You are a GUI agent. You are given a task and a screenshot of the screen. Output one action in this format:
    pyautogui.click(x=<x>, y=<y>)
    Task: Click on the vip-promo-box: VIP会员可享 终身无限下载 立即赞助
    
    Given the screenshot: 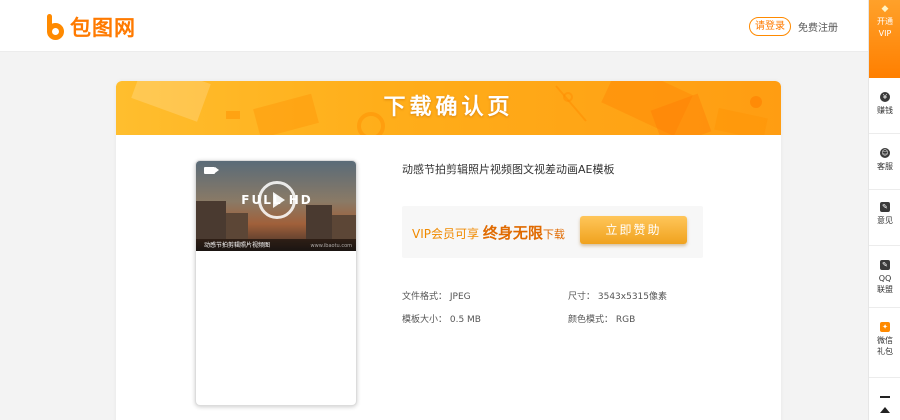 What is the action you would take?
    pyautogui.click(x=552, y=232)
    